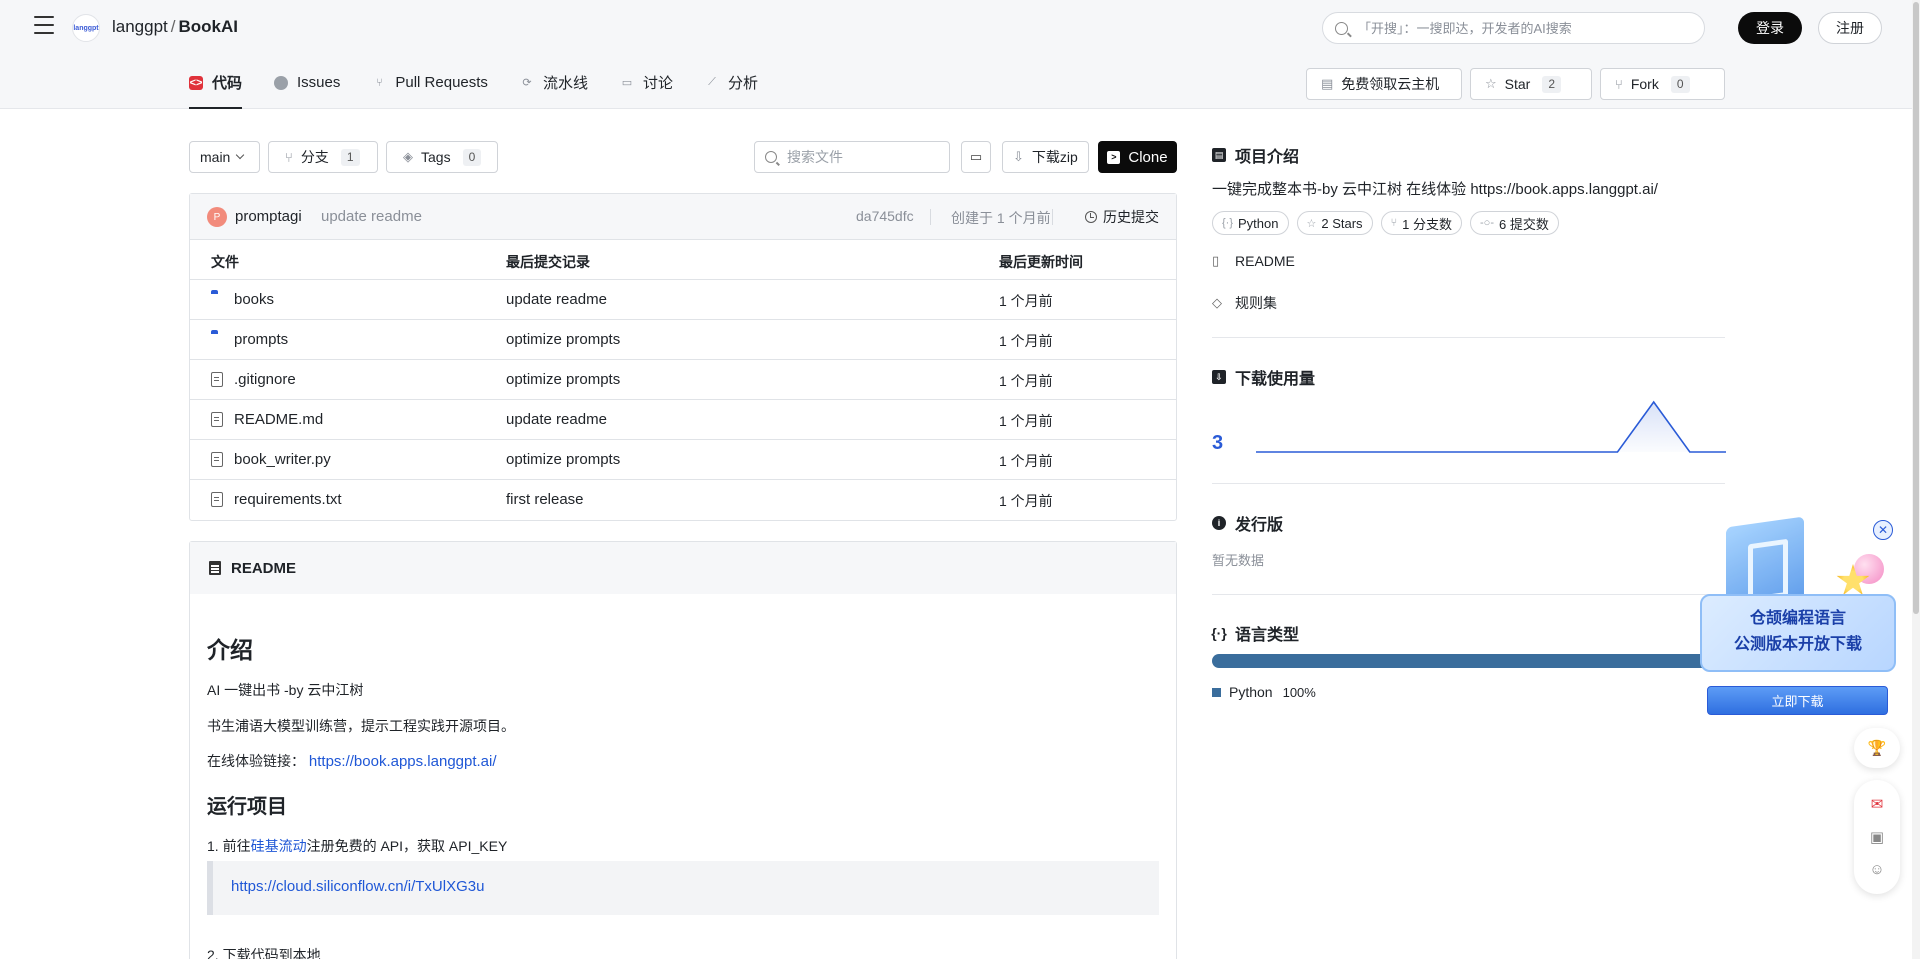 Image resolution: width=1920 pixels, height=959 pixels. I want to click on close-icon: ✕, so click(1883, 530).